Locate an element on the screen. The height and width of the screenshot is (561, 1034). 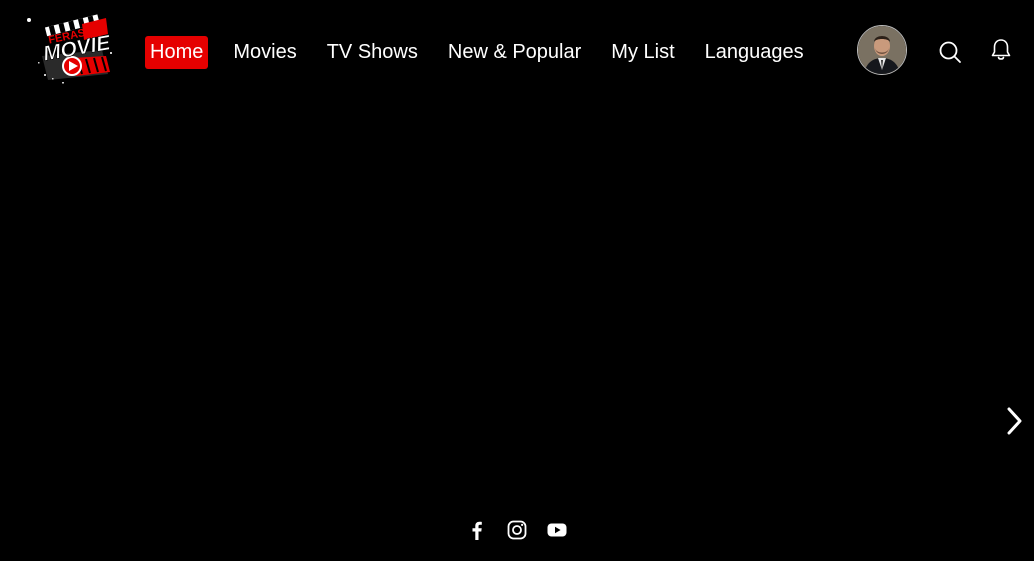
social-links is located at coordinates (517, 530).